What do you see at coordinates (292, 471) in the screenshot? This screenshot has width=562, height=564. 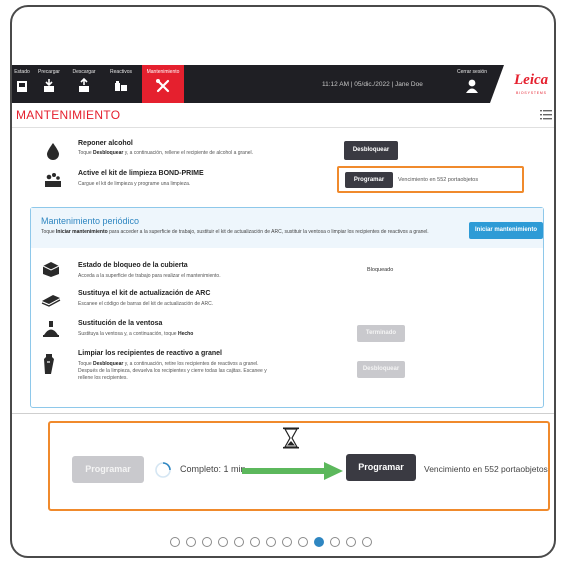 I see `green-arrow-icon` at bounding box center [292, 471].